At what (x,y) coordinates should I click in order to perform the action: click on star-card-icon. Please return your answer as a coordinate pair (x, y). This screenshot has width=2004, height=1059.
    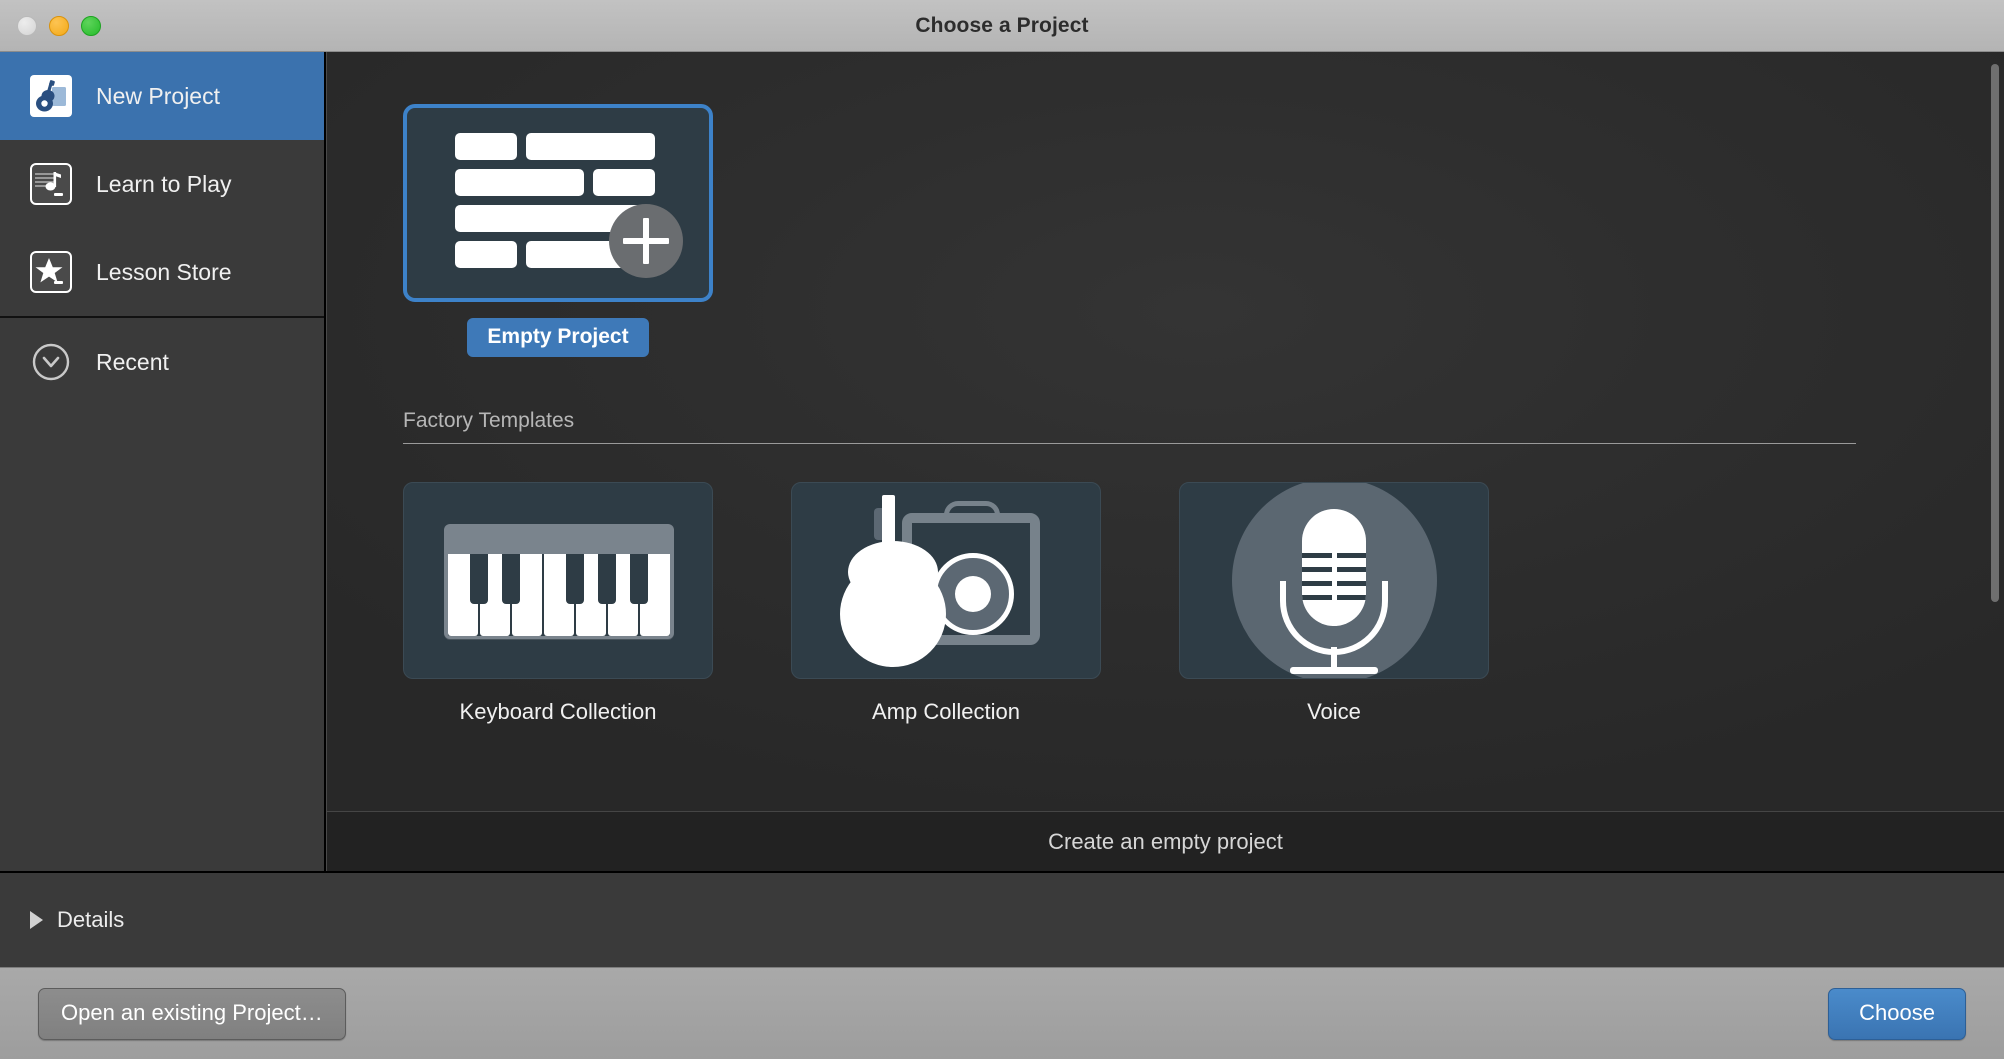
    Looking at the image, I should click on (51, 272).